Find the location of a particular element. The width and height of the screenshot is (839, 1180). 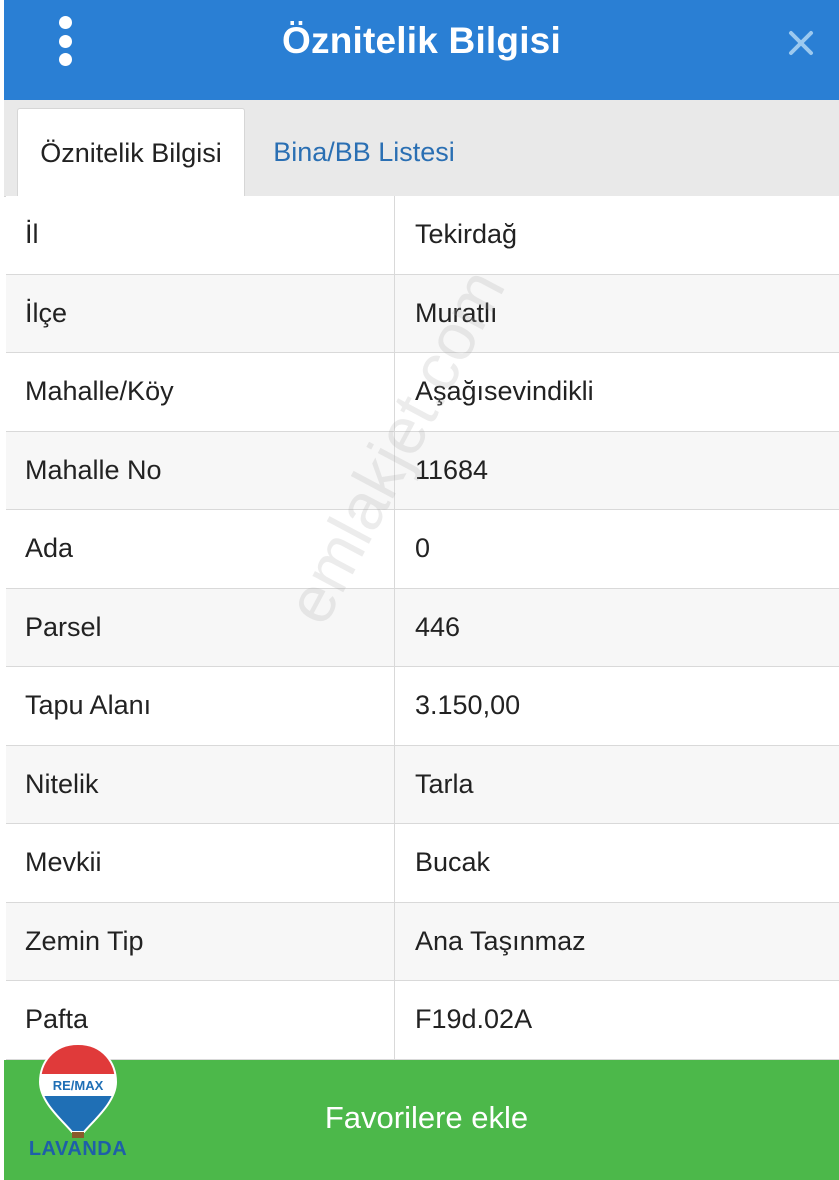

attribute-key: Mevkii is located at coordinates (200, 863).